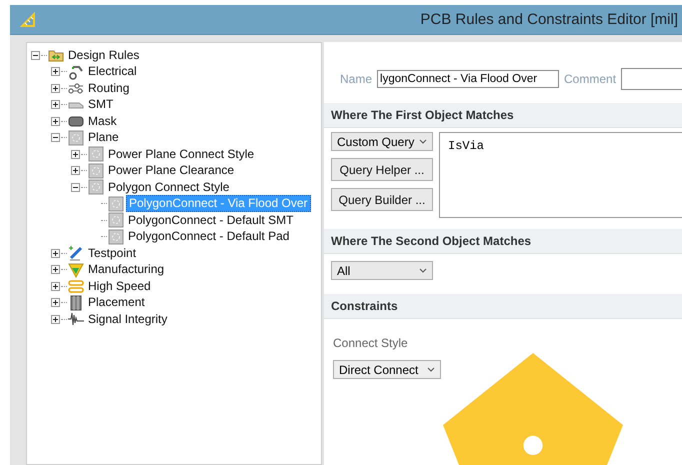 The width and height of the screenshot is (682, 465). What do you see at coordinates (382, 270) in the screenshot?
I see `scope-dropdown: All` at bounding box center [382, 270].